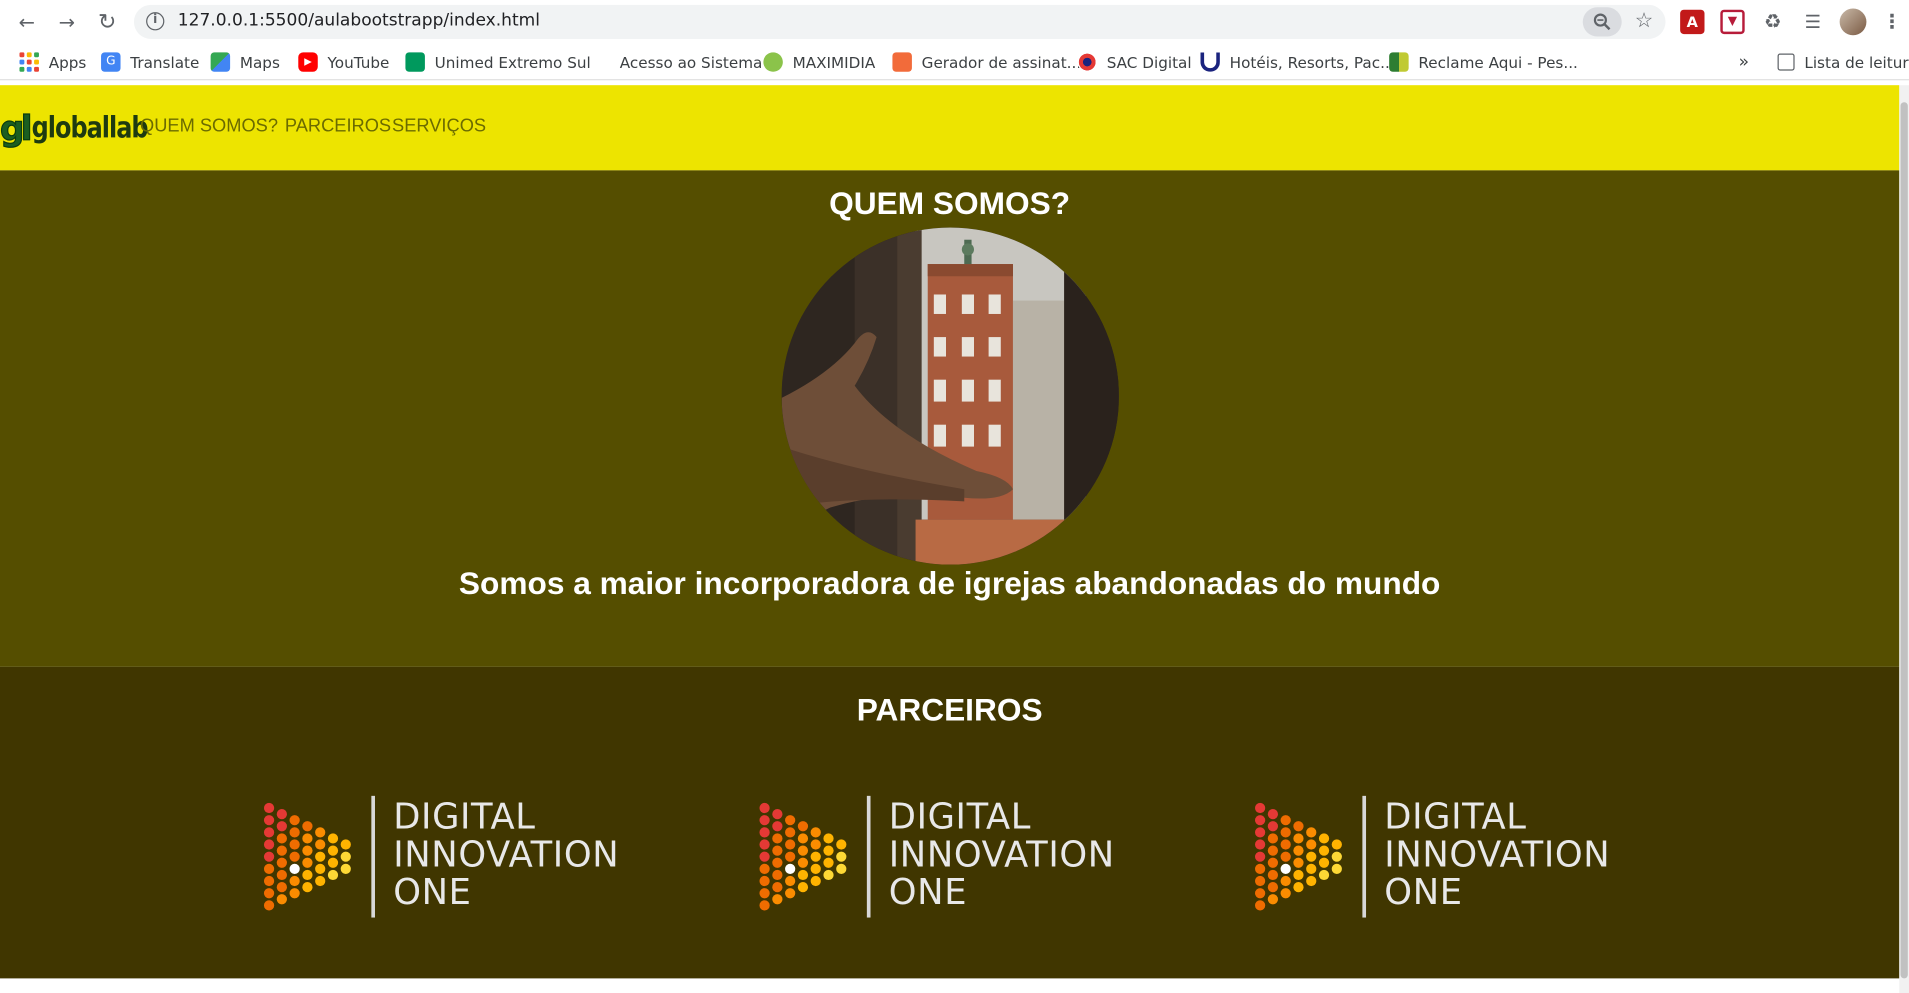 Image resolution: width=1909 pixels, height=993 pixels. Describe the element at coordinates (439, 126) in the screenshot. I see `nav-link-servicos: SERVIÇOS` at that location.